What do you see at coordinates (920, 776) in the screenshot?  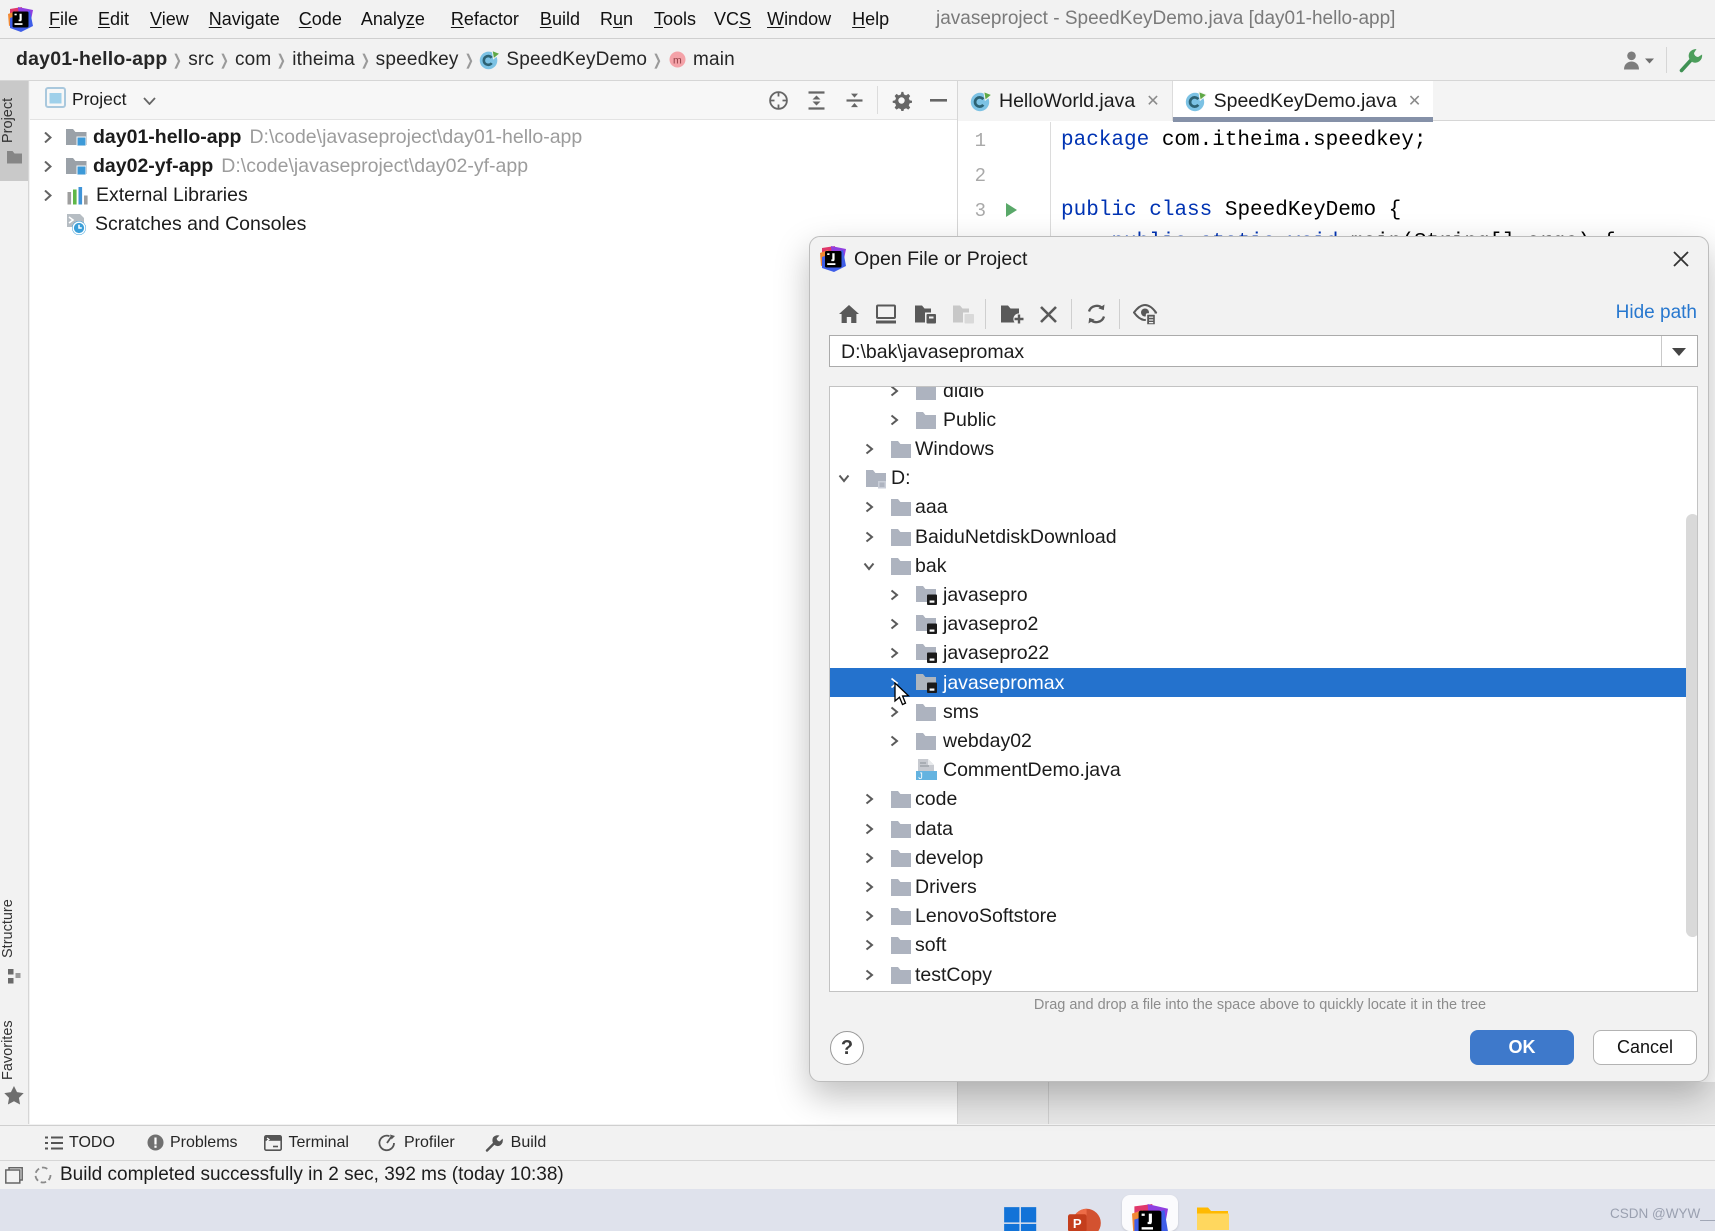 I see `svg-text: J` at bounding box center [920, 776].